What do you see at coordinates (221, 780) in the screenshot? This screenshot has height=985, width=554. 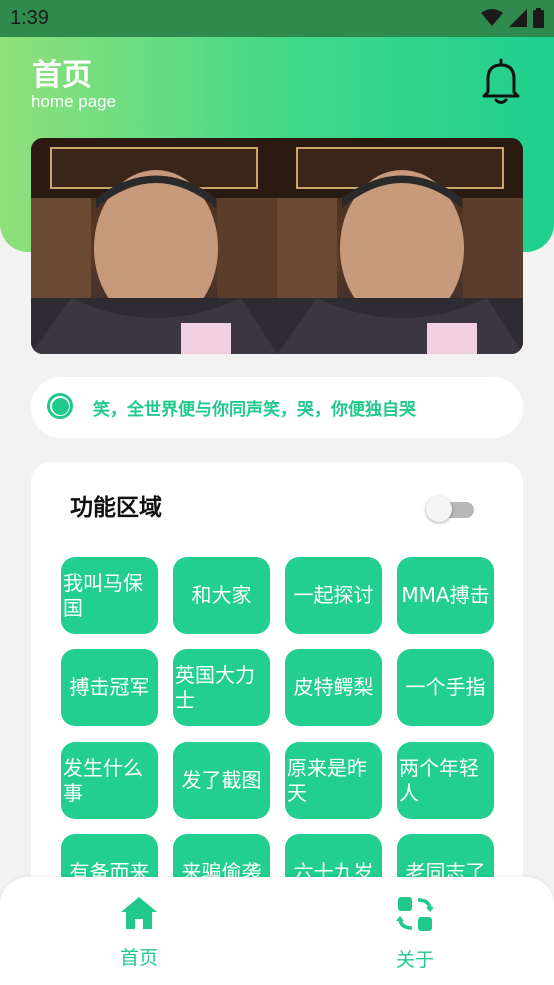 I see `function-button: 发了截图` at bounding box center [221, 780].